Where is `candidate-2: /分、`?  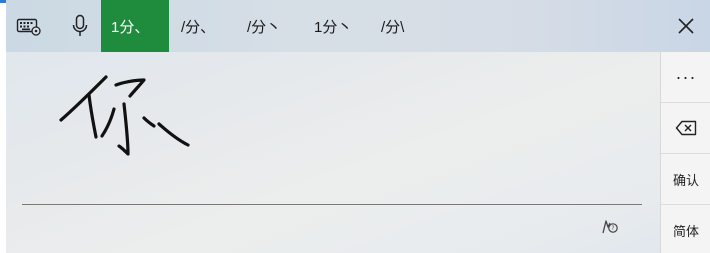 candidate-2: /分、 is located at coordinates (204, 26).